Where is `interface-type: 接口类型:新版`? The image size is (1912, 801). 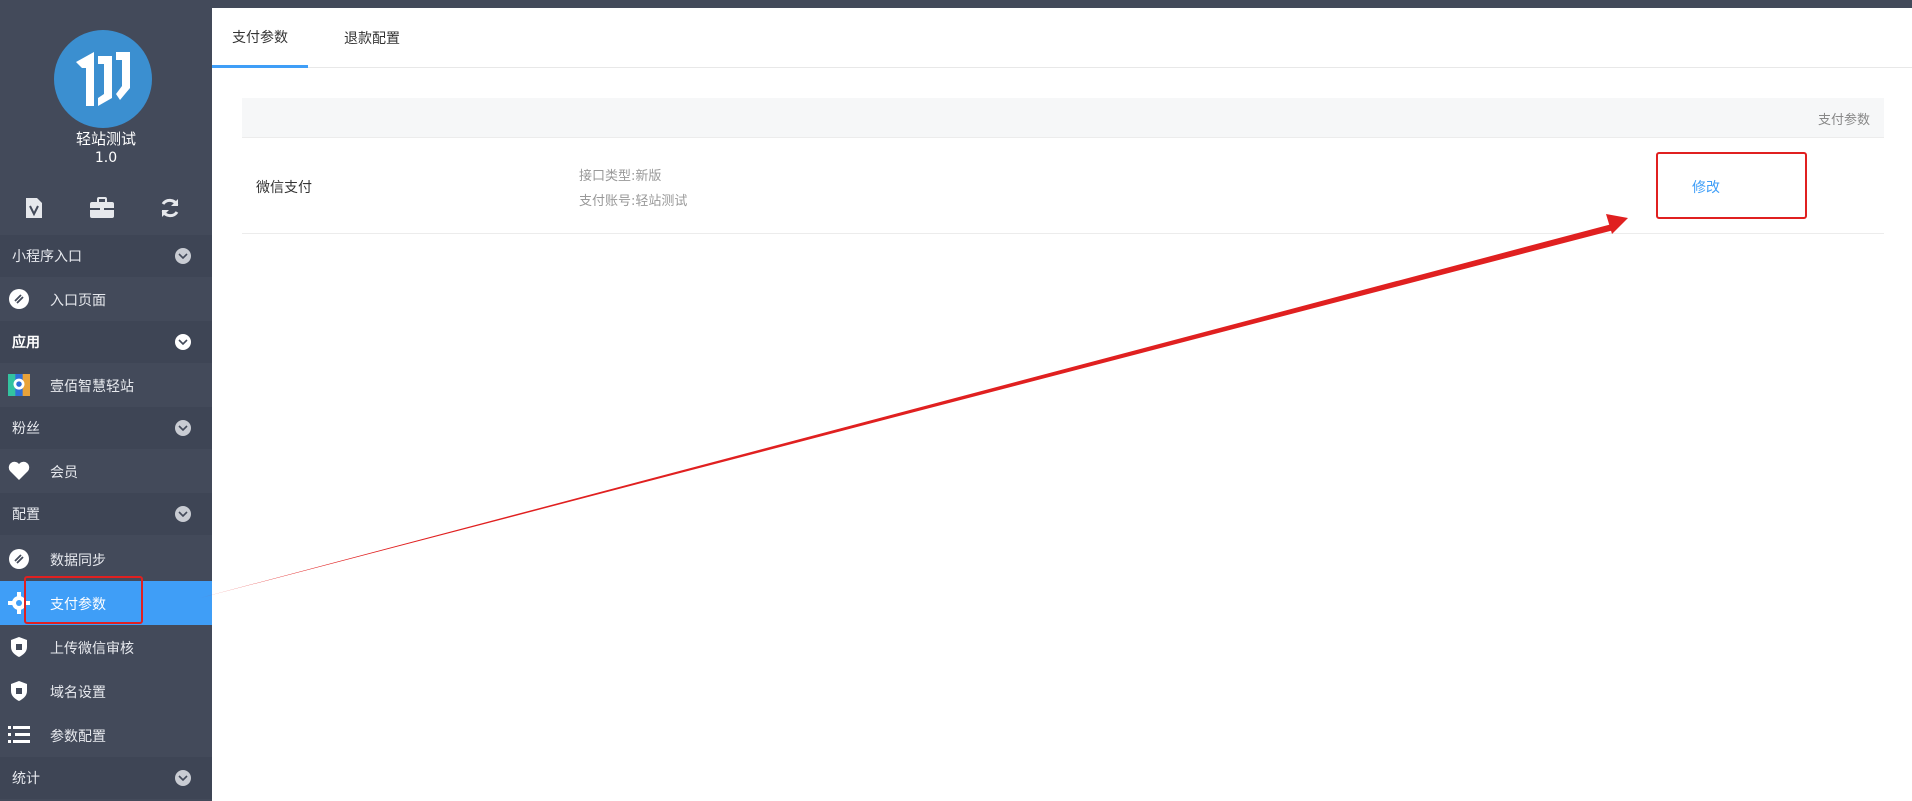 interface-type: 接口类型:新版 is located at coordinates (620, 176).